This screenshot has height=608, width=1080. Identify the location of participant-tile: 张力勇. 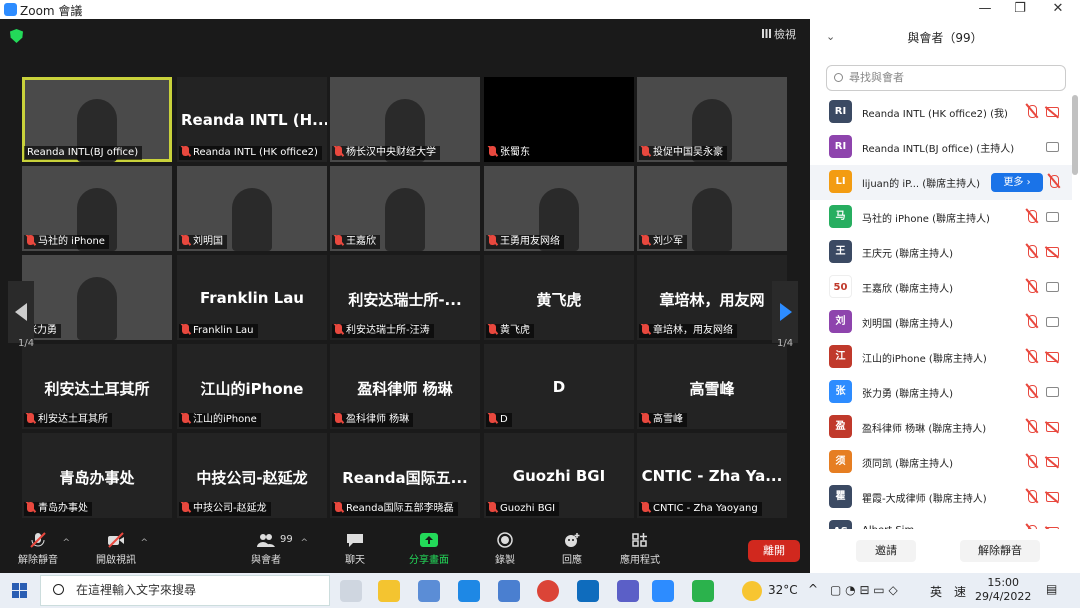
(97, 297).